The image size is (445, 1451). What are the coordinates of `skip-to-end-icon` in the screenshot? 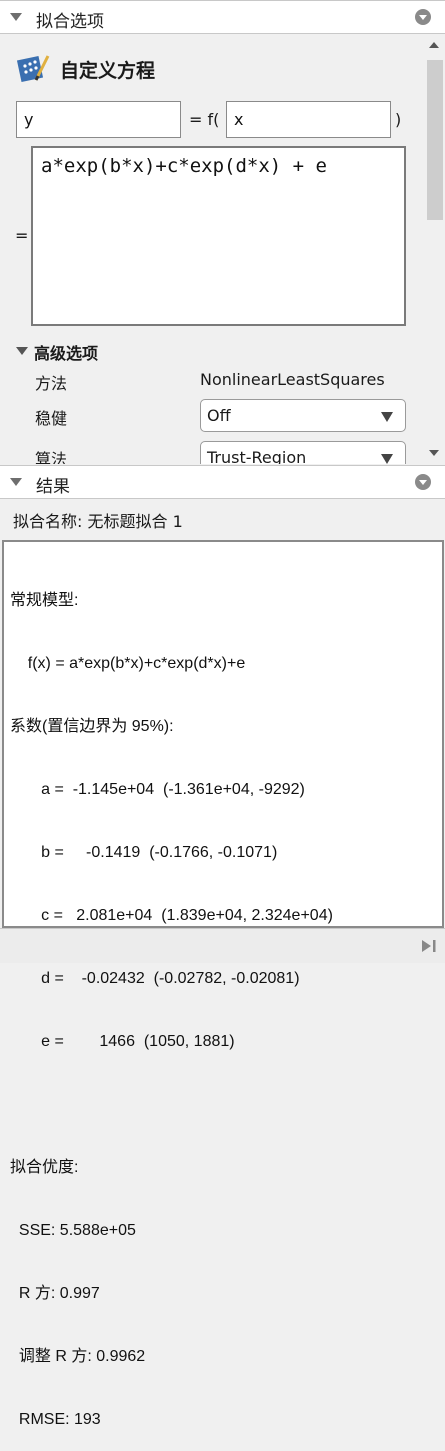 It's located at (429, 946).